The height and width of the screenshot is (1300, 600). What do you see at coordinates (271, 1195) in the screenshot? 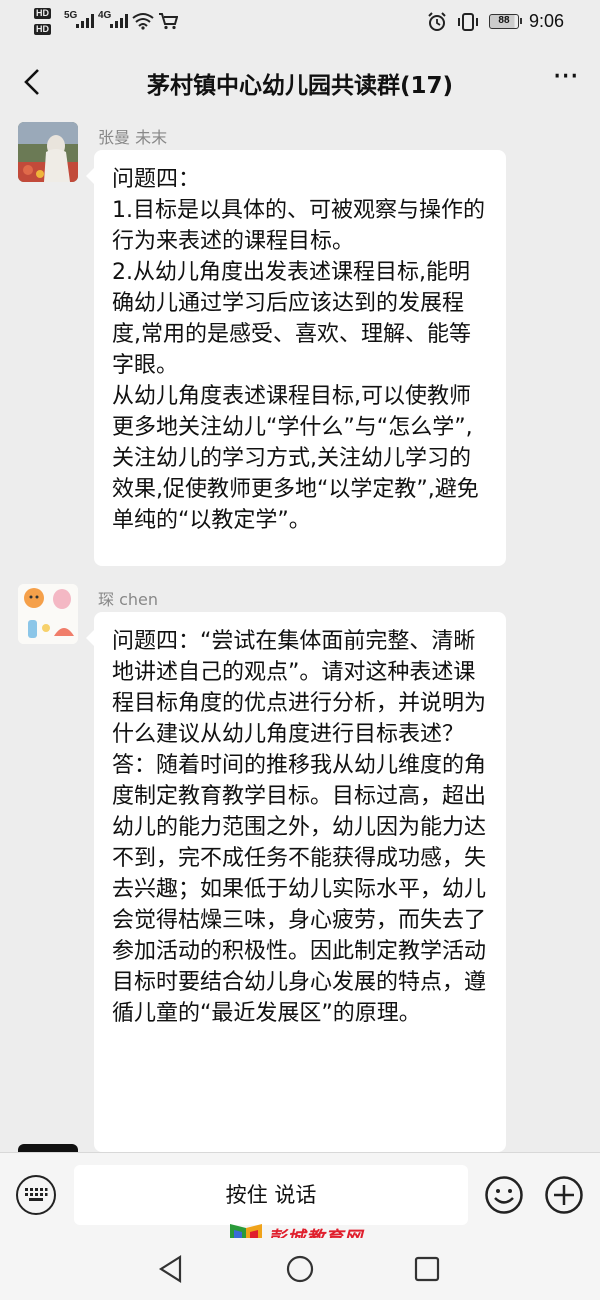
I see `hold-to-talk-button: 按住 说话` at bounding box center [271, 1195].